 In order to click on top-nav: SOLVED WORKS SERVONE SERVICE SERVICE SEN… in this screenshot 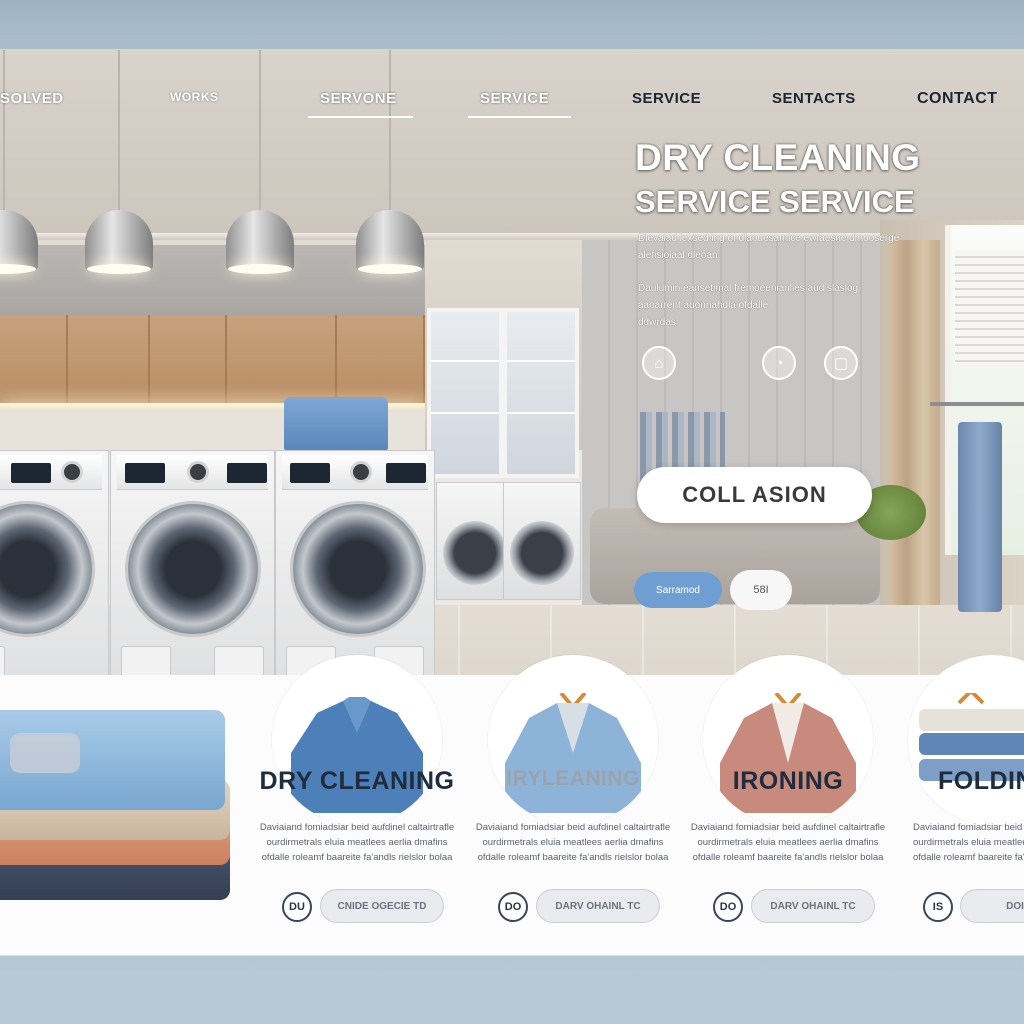, I will do `click(512, 85)`.